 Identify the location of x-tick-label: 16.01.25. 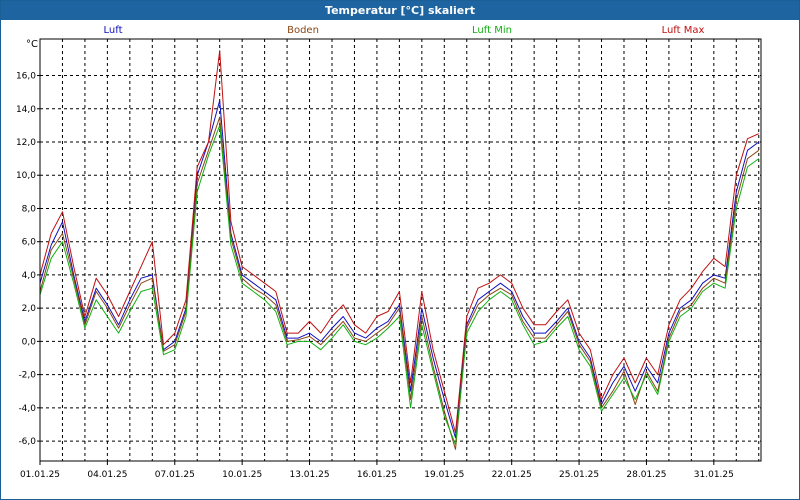
(377, 475).